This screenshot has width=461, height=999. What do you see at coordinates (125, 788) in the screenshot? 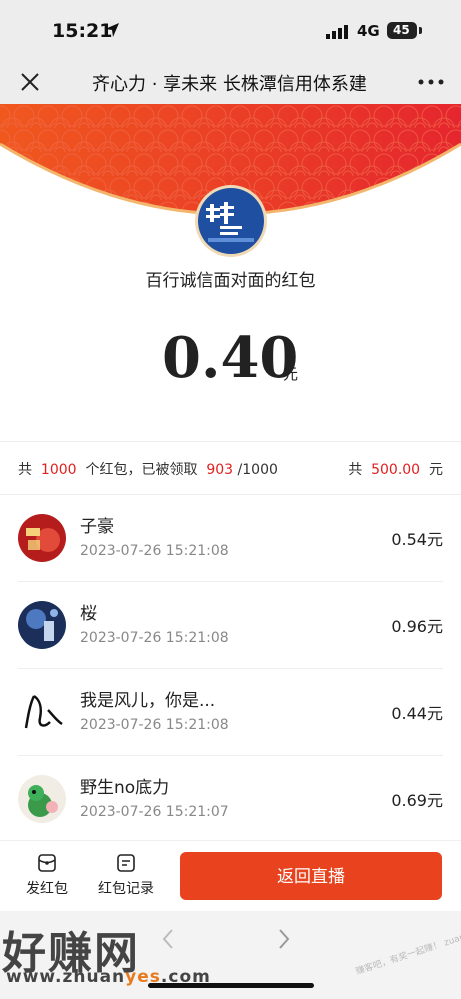
I see `record-name: 野生no底力` at bounding box center [125, 788].